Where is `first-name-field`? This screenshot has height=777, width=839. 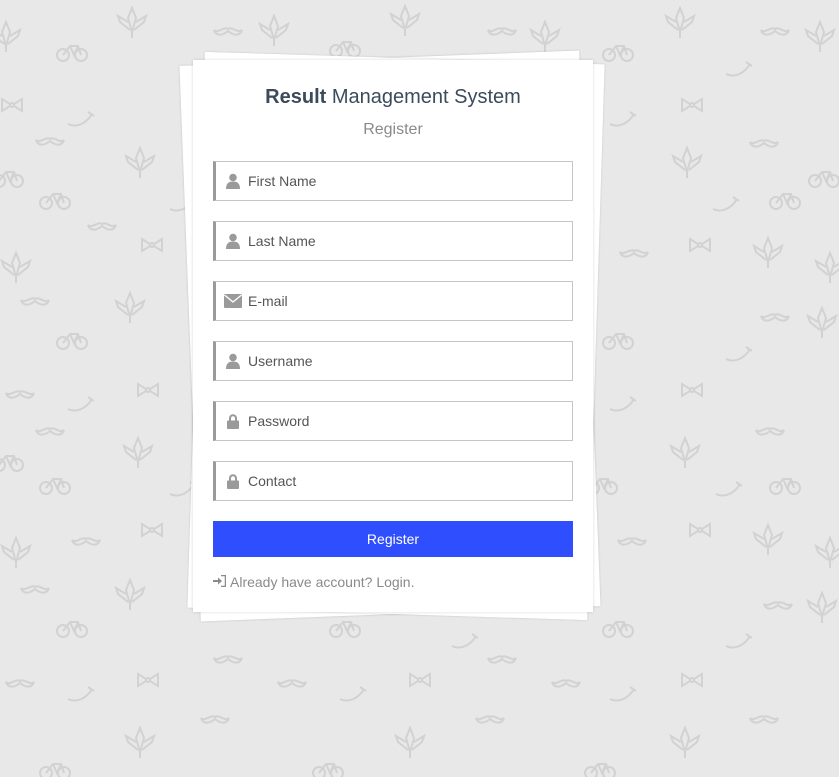
first-name-field is located at coordinates (393, 181).